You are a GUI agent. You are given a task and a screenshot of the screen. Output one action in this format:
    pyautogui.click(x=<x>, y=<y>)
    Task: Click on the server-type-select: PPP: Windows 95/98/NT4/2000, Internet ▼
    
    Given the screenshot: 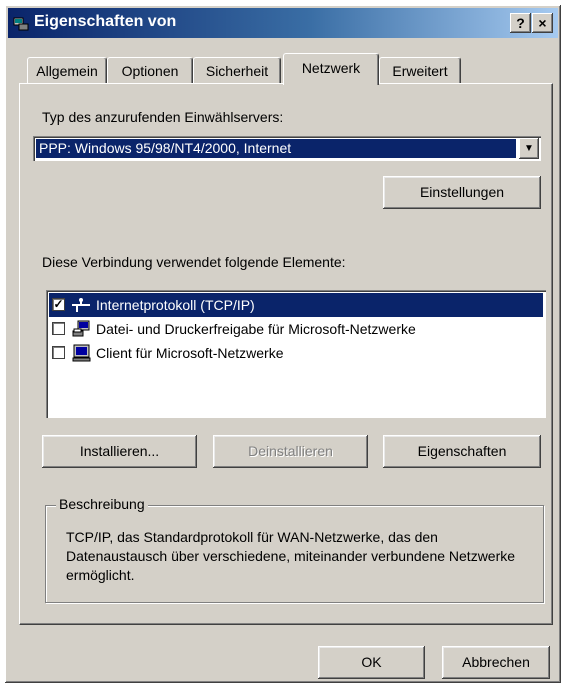 What is the action you would take?
    pyautogui.click(x=287, y=148)
    